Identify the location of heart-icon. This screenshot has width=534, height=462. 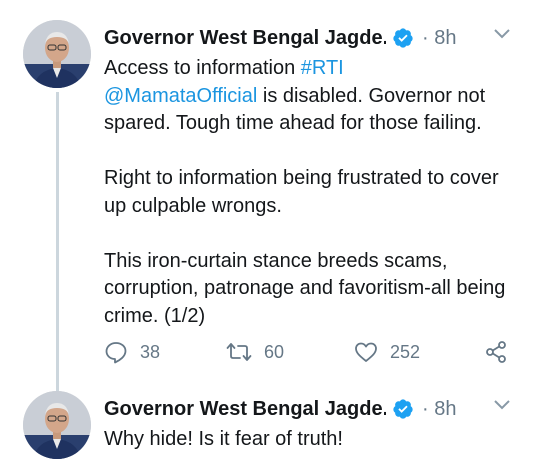
(366, 352).